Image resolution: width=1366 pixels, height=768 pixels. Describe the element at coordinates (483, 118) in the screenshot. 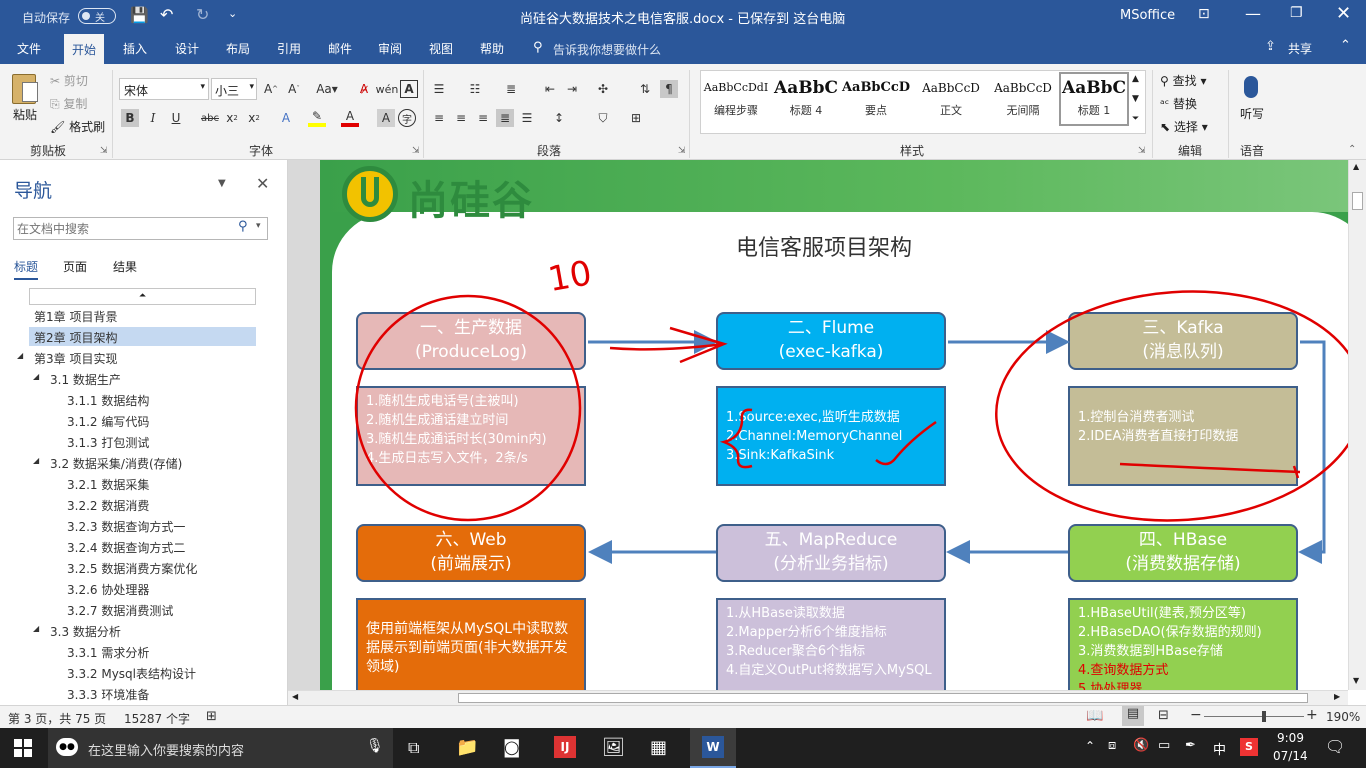

I see `align-right-icon: ≡` at that location.